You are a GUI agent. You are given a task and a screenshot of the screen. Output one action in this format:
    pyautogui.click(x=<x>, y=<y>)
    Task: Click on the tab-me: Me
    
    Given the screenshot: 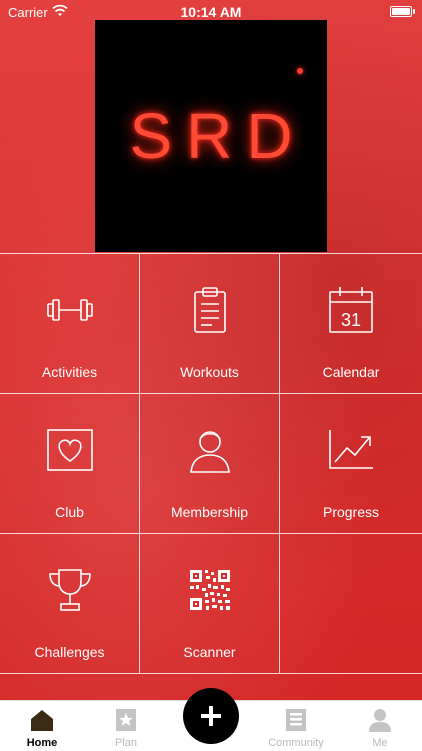 What is the action you would take?
    pyautogui.click(x=380, y=726)
    